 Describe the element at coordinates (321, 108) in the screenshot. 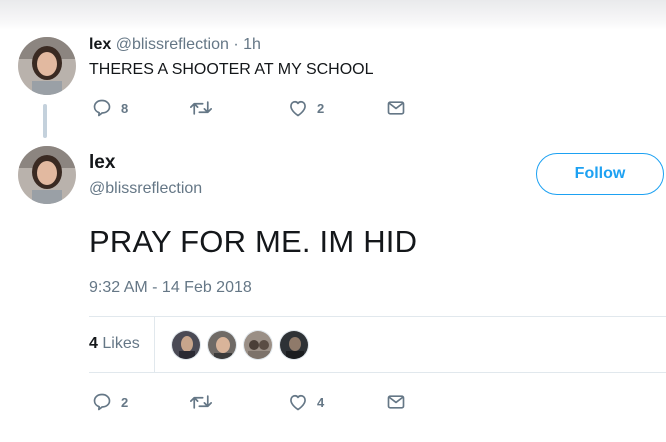

I see `like-count: 2` at that location.